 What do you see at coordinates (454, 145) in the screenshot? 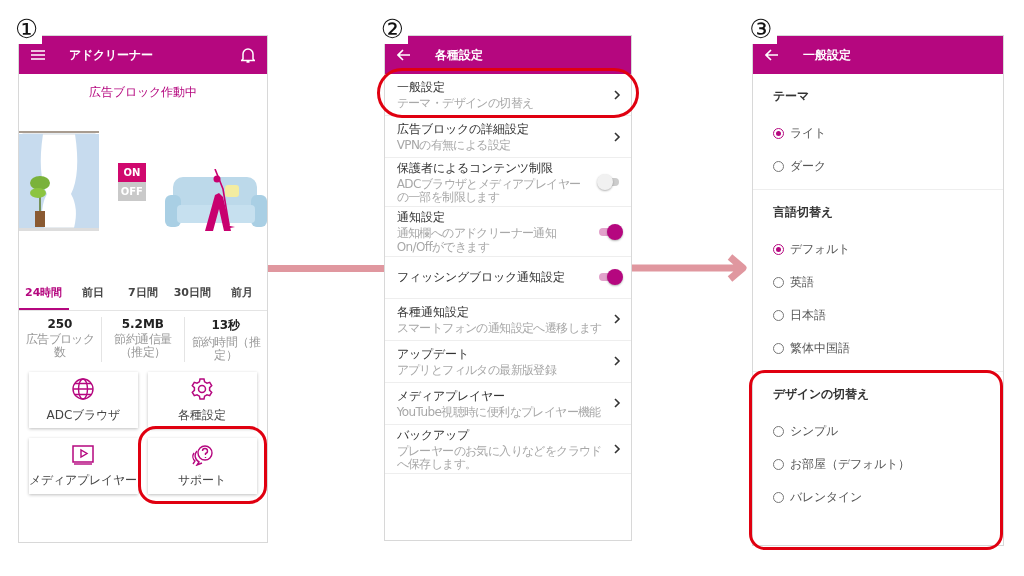
I see `row-subtitle: VPNの有無による設定` at bounding box center [454, 145].